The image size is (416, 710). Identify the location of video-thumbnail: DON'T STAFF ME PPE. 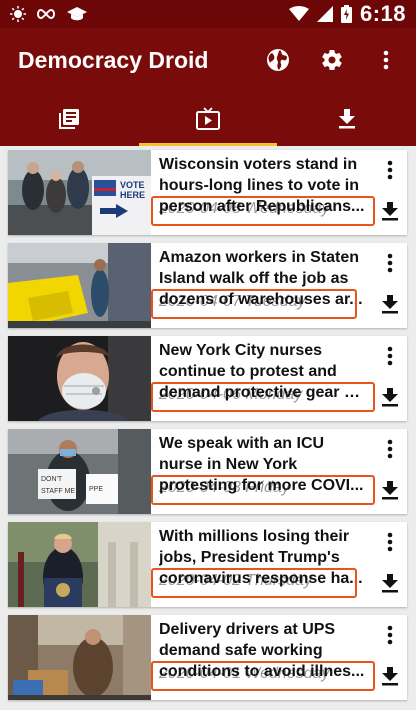
(79, 471).